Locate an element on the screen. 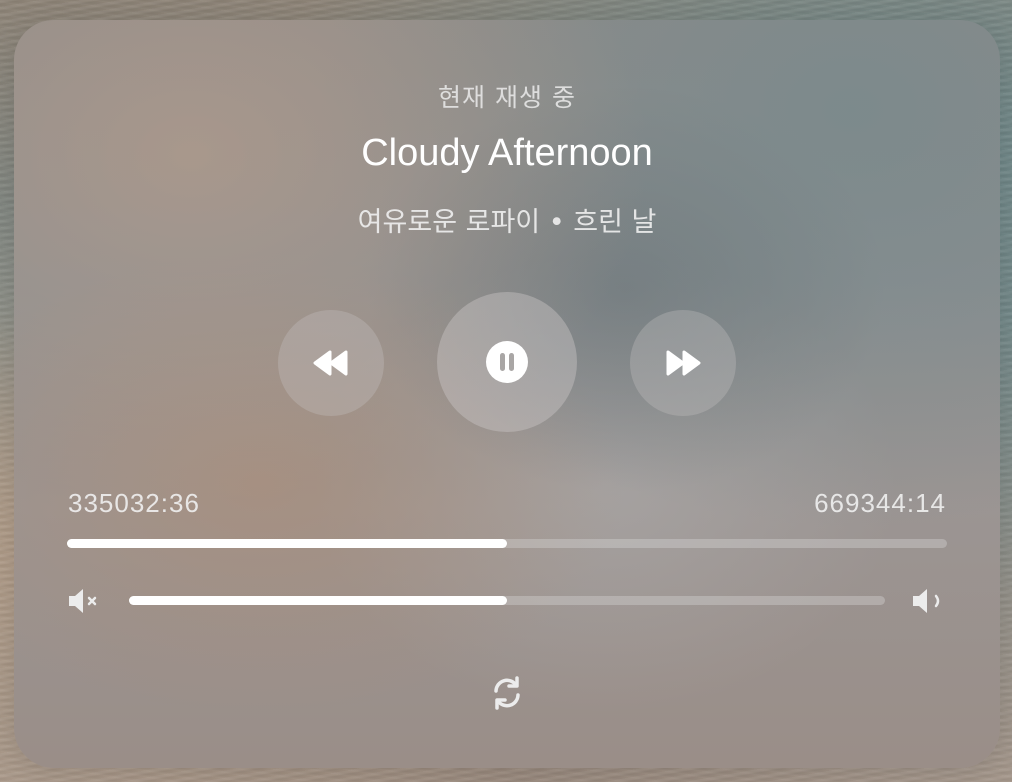 Image resolution: width=1012 pixels, height=782 pixels. play-pause-button is located at coordinates (507, 362).